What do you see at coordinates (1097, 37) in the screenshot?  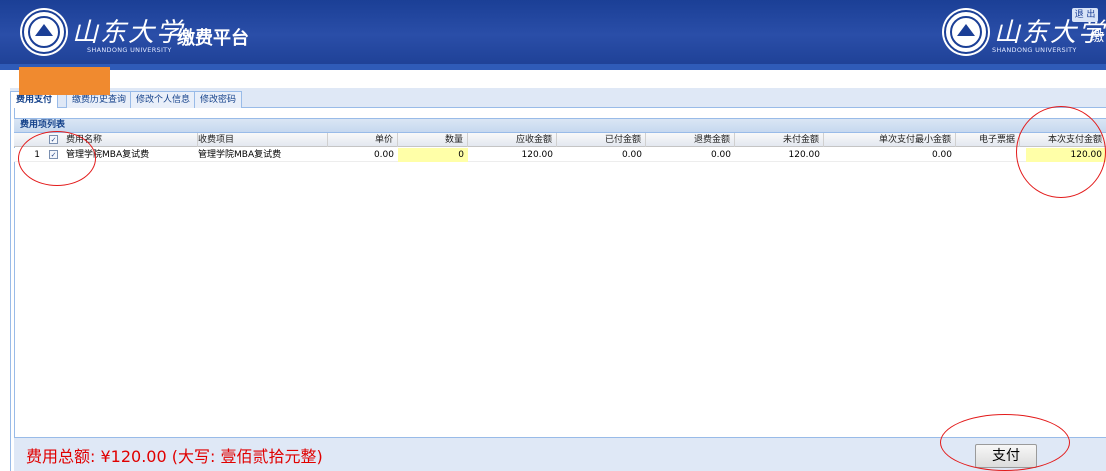 I see `platform-title-right-partial: 缴` at bounding box center [1097, 37].